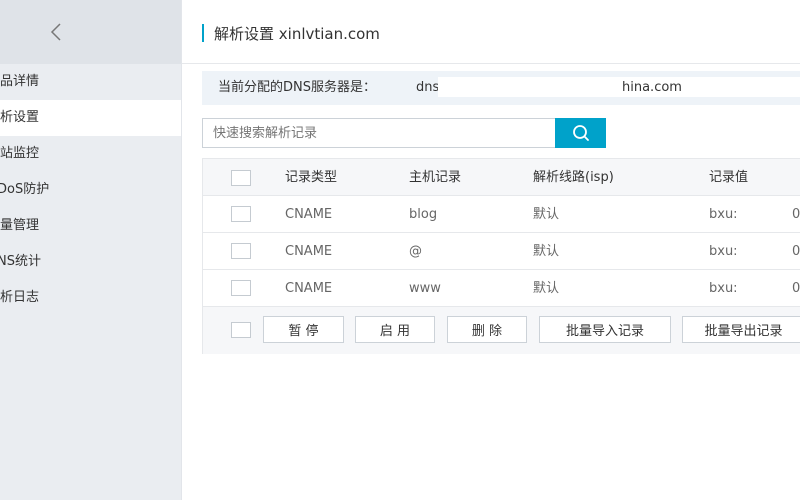 This screenshot has width=800, height=500. What do you see at coordinates (501, 288) in the screenshot?
I see `table-row: CNAME www 默认 bxu: 0` at bounding box center [501, 288].